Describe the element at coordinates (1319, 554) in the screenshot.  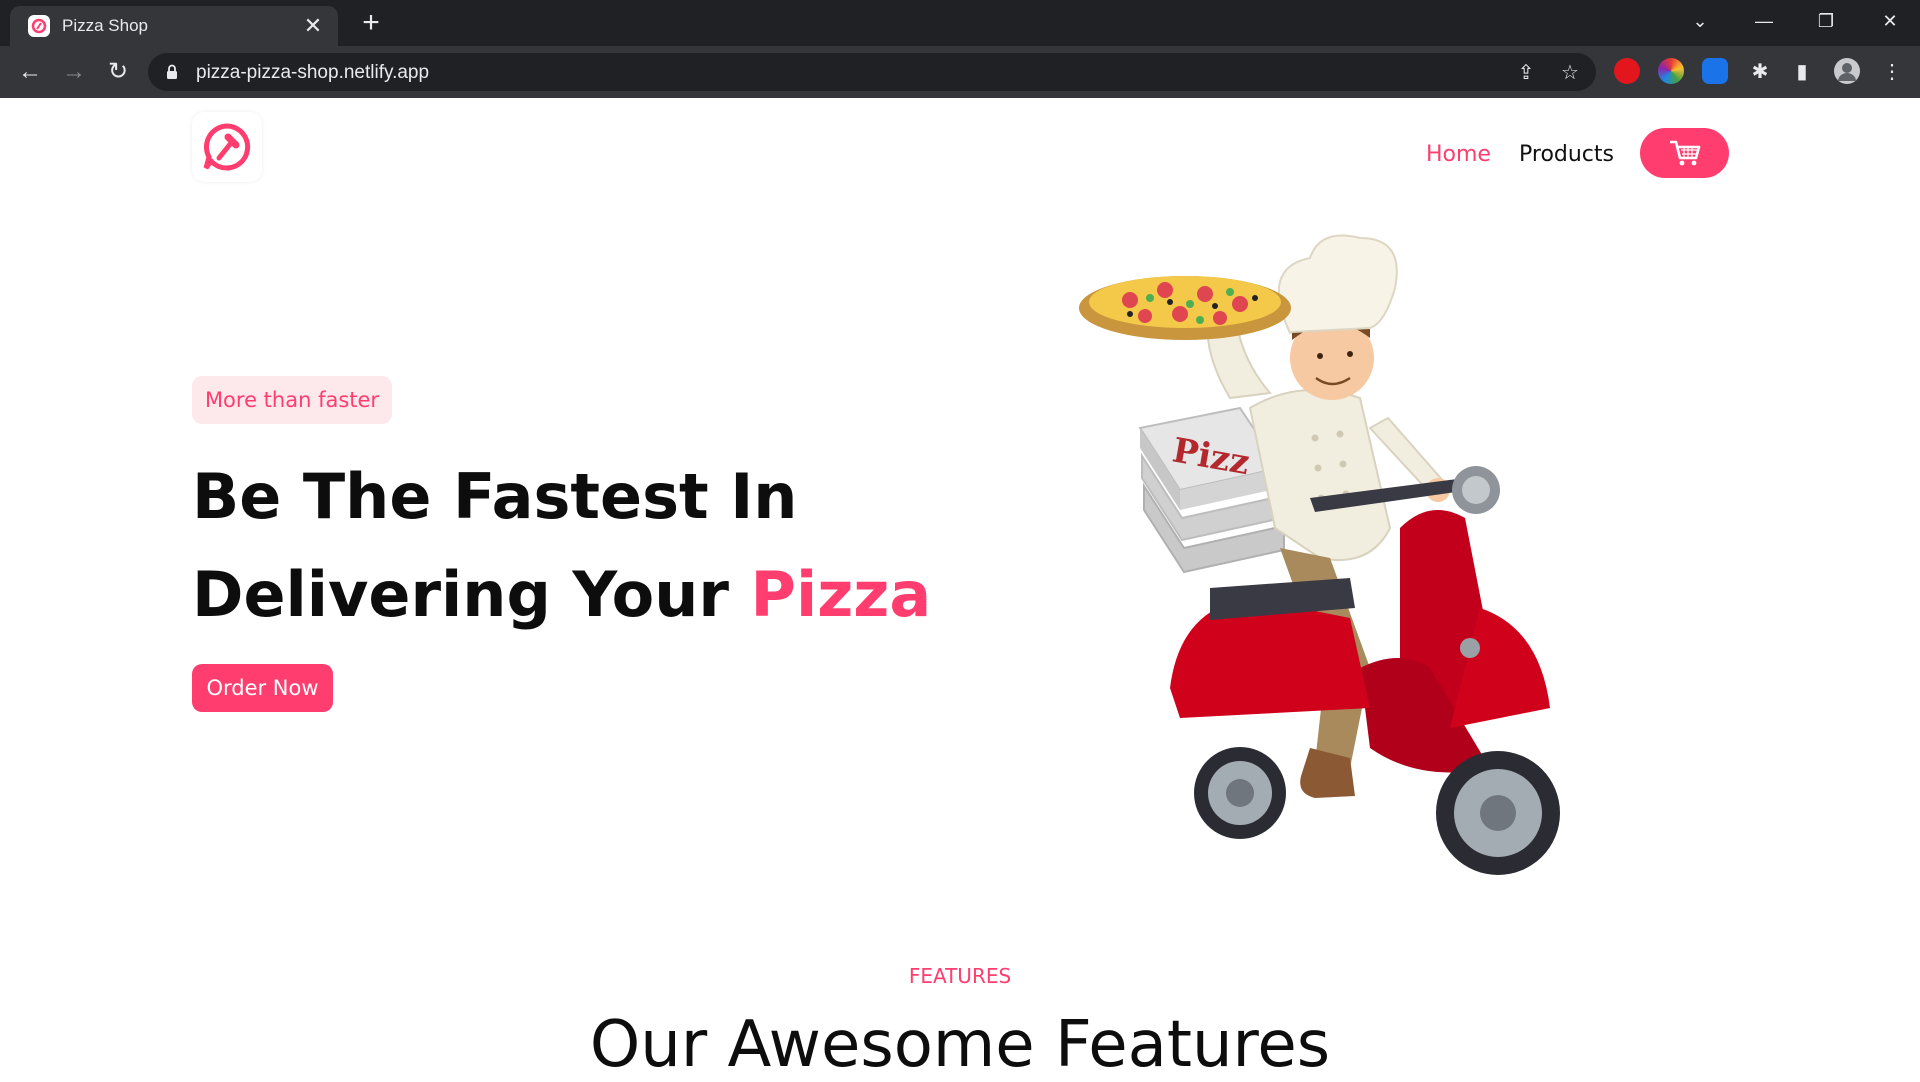
I see `pizza-delivery-scooter-illustration: Pizz` at that location.